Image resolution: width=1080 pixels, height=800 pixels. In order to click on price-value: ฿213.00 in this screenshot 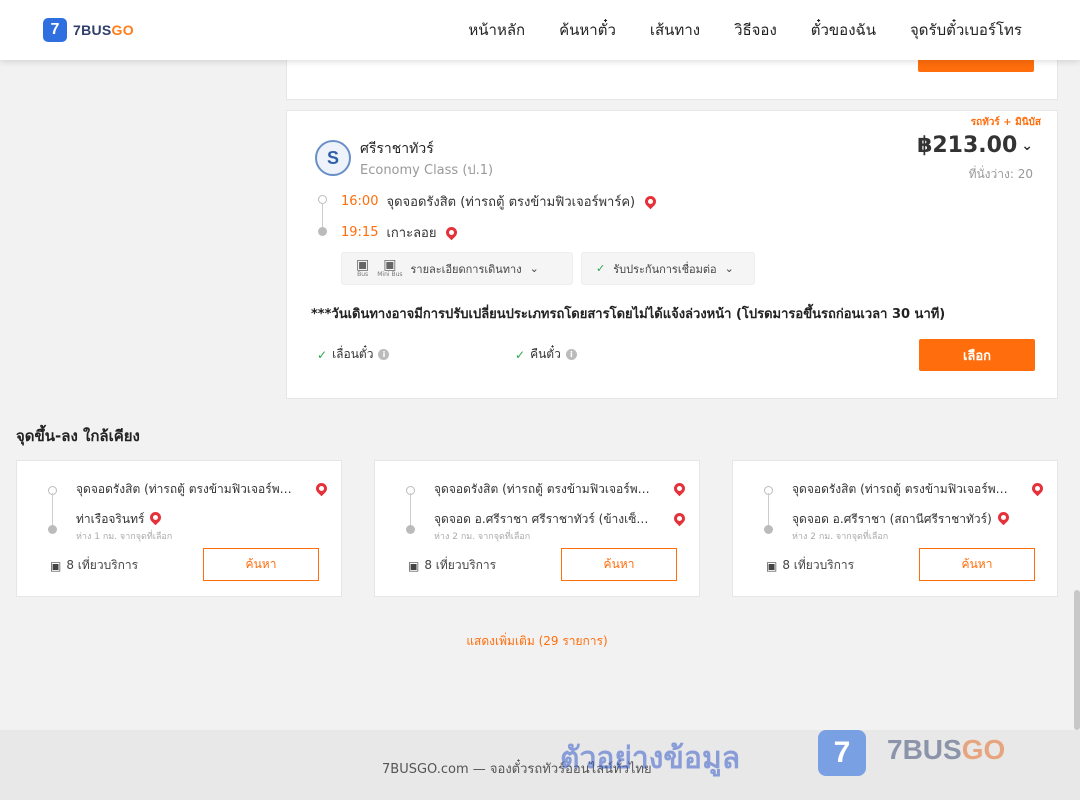, I will do `click(967, 145)`.